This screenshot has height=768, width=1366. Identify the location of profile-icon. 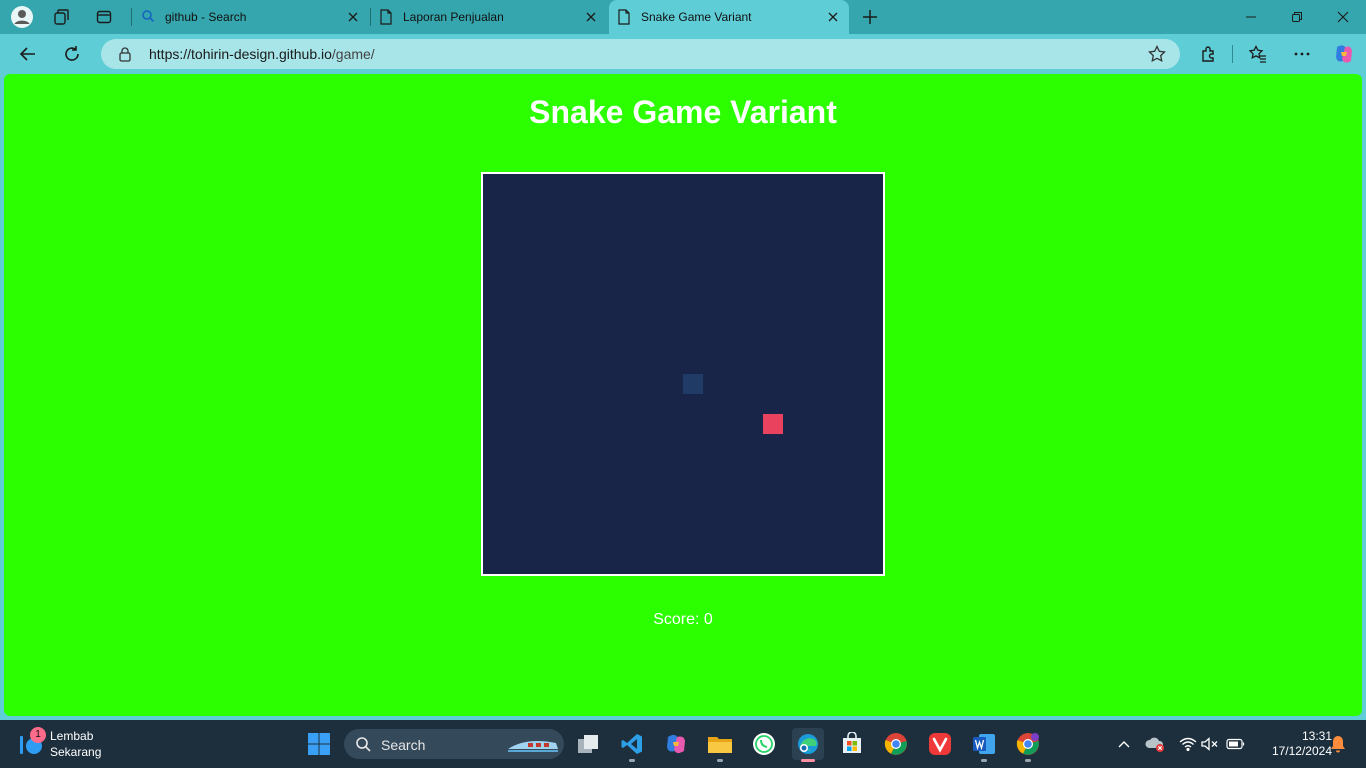
(22, 17).